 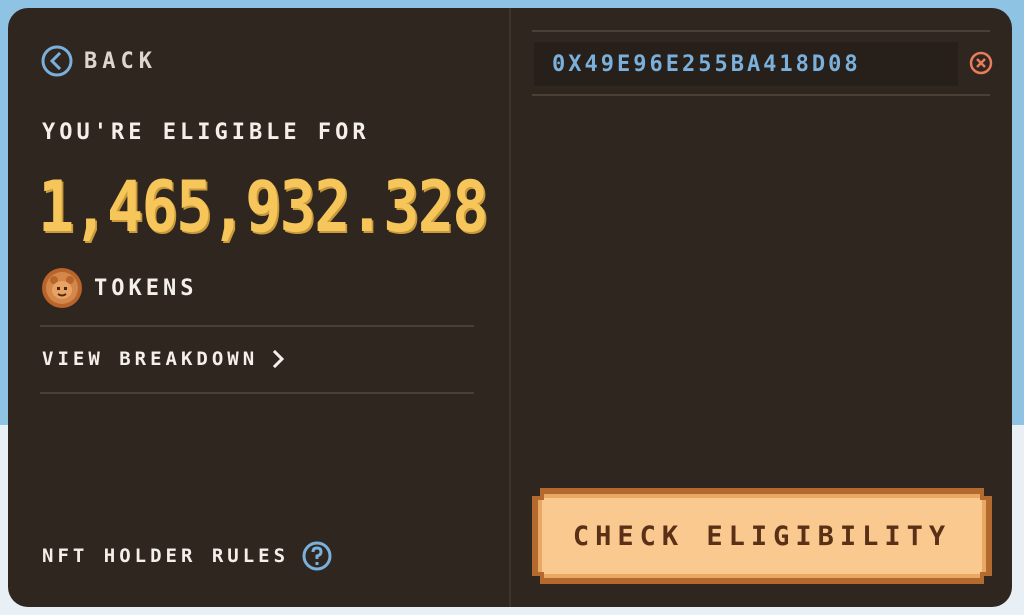 What do you see at coordinates (166, 556) in the screenshot?
I see `rules-label: NFT HOLDER RULES` at bounding box center [166, 556].